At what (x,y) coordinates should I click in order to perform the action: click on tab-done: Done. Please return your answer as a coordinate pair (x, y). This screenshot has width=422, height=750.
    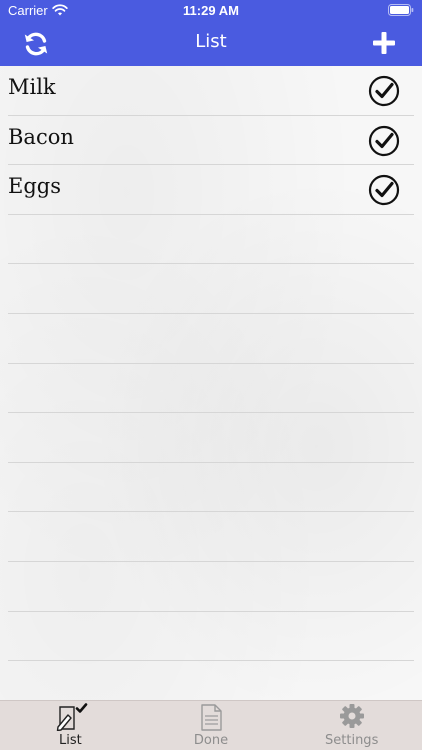
    Looking at the image, I should click on (211, 725).